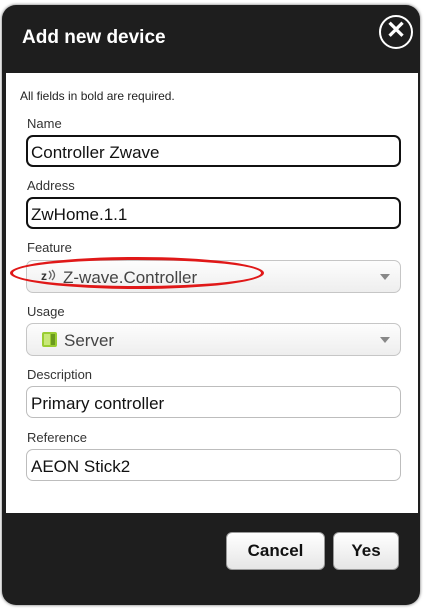 This screenshot has height=609, width=425. Describe the element at coordinates (275, 551) in the screenshot. I see `cancel-button: Cancel` at that location.